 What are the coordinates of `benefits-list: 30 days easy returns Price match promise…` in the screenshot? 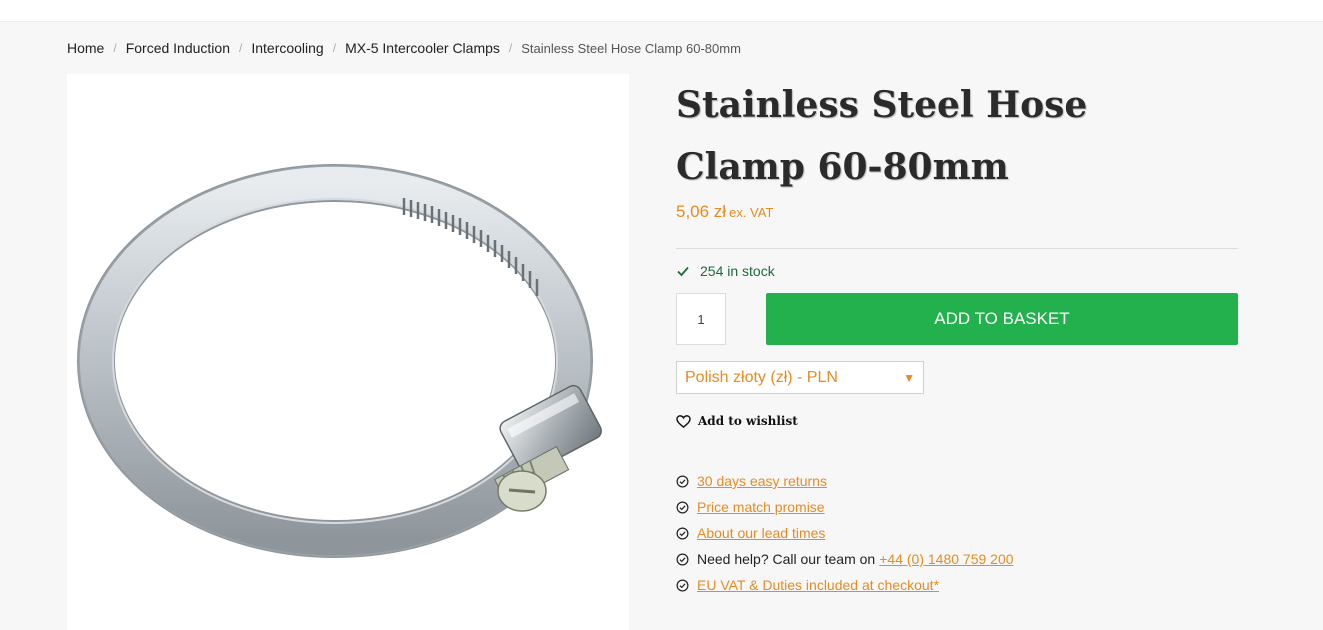 It's located at (957, 533).